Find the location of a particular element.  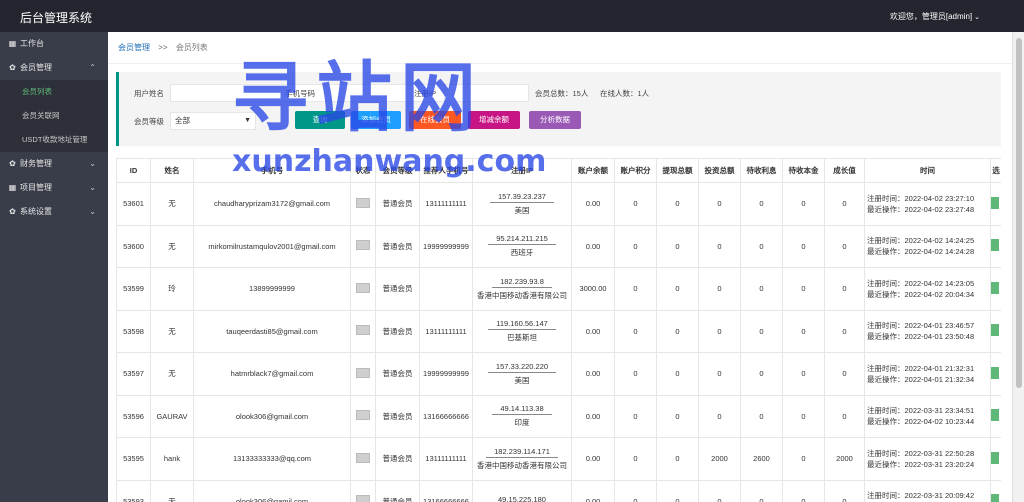

last-operation: 最近操作：2022-03-31 23:20:24 is located at coordinates (928, 464).